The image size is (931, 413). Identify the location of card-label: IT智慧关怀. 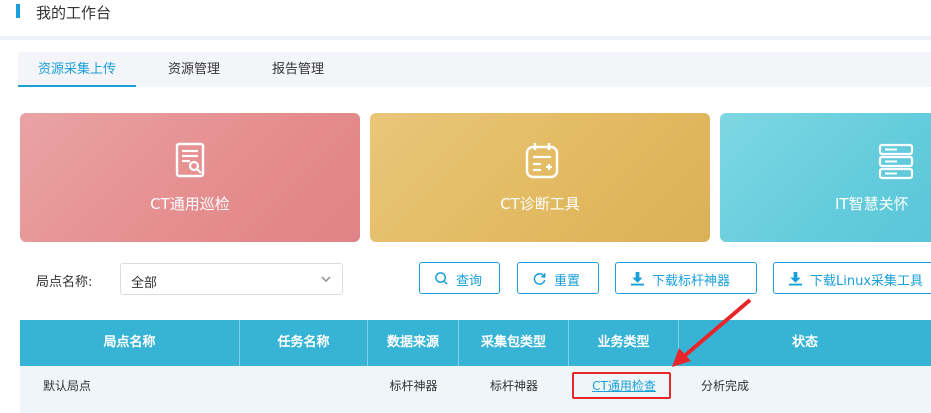
(872, 204).